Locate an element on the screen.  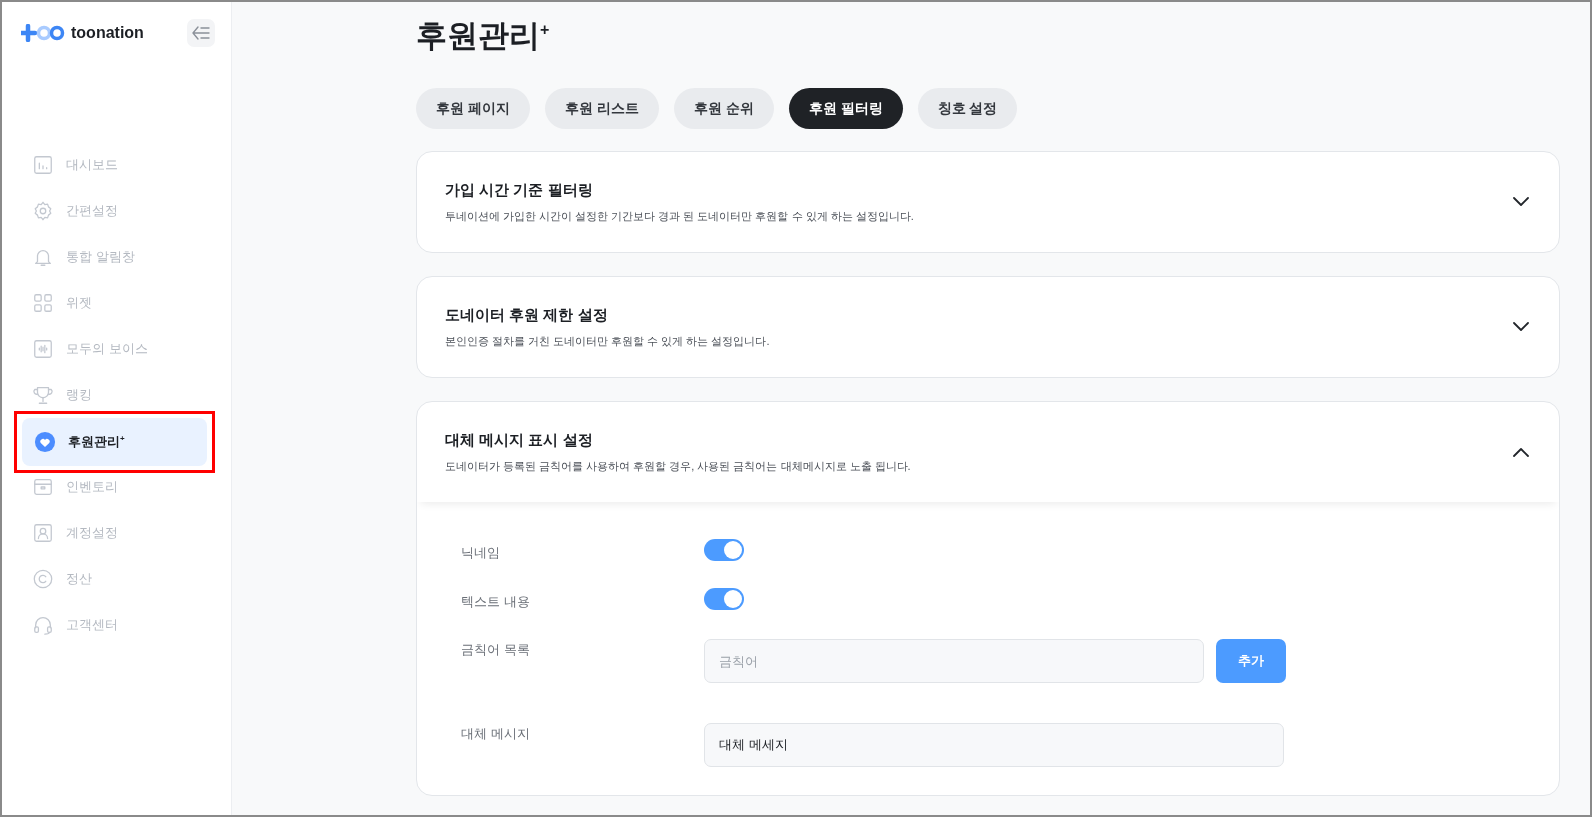
card-description: 투네이션에 가입한 시간이 설정한 기간보다 경과 된 도네이터만 후원할 수 있게 하는 설정입니다. is located at coordinates (679, 216).